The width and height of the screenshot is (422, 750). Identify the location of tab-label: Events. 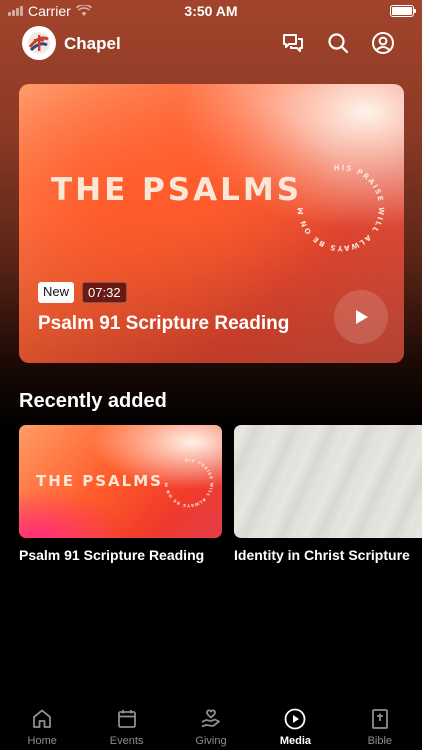
(126, 741).